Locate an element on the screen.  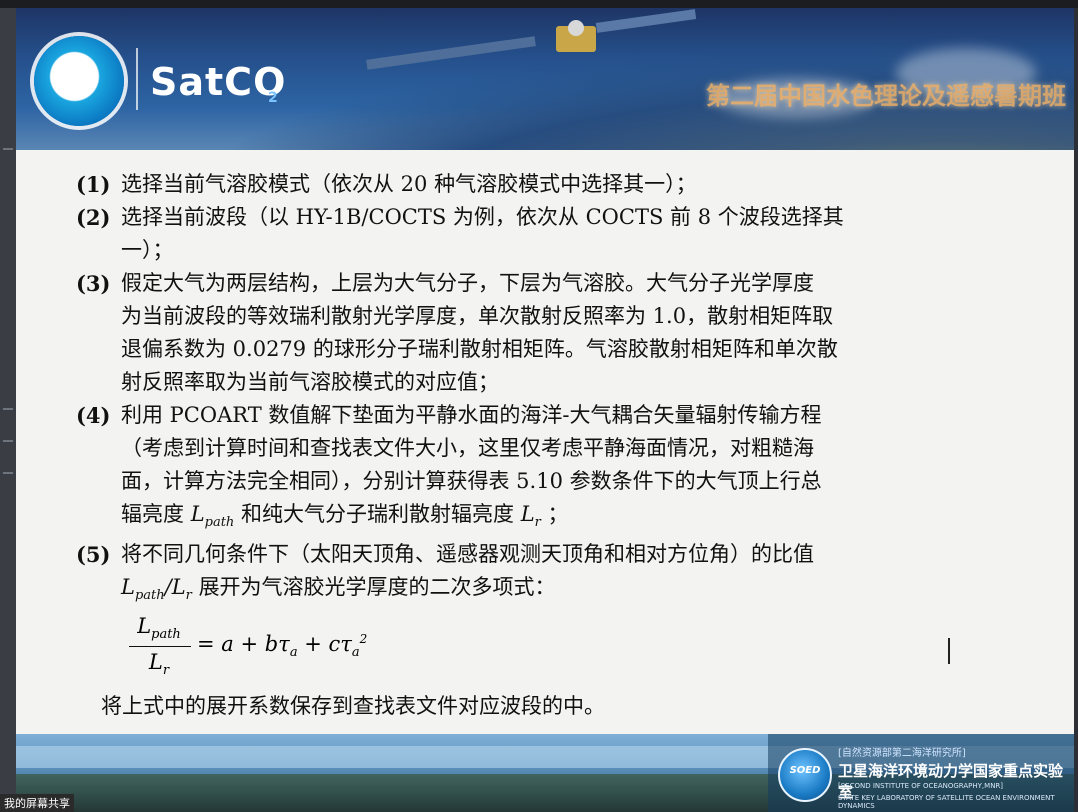
item-number: (1) is located at coordinates (93, 184).